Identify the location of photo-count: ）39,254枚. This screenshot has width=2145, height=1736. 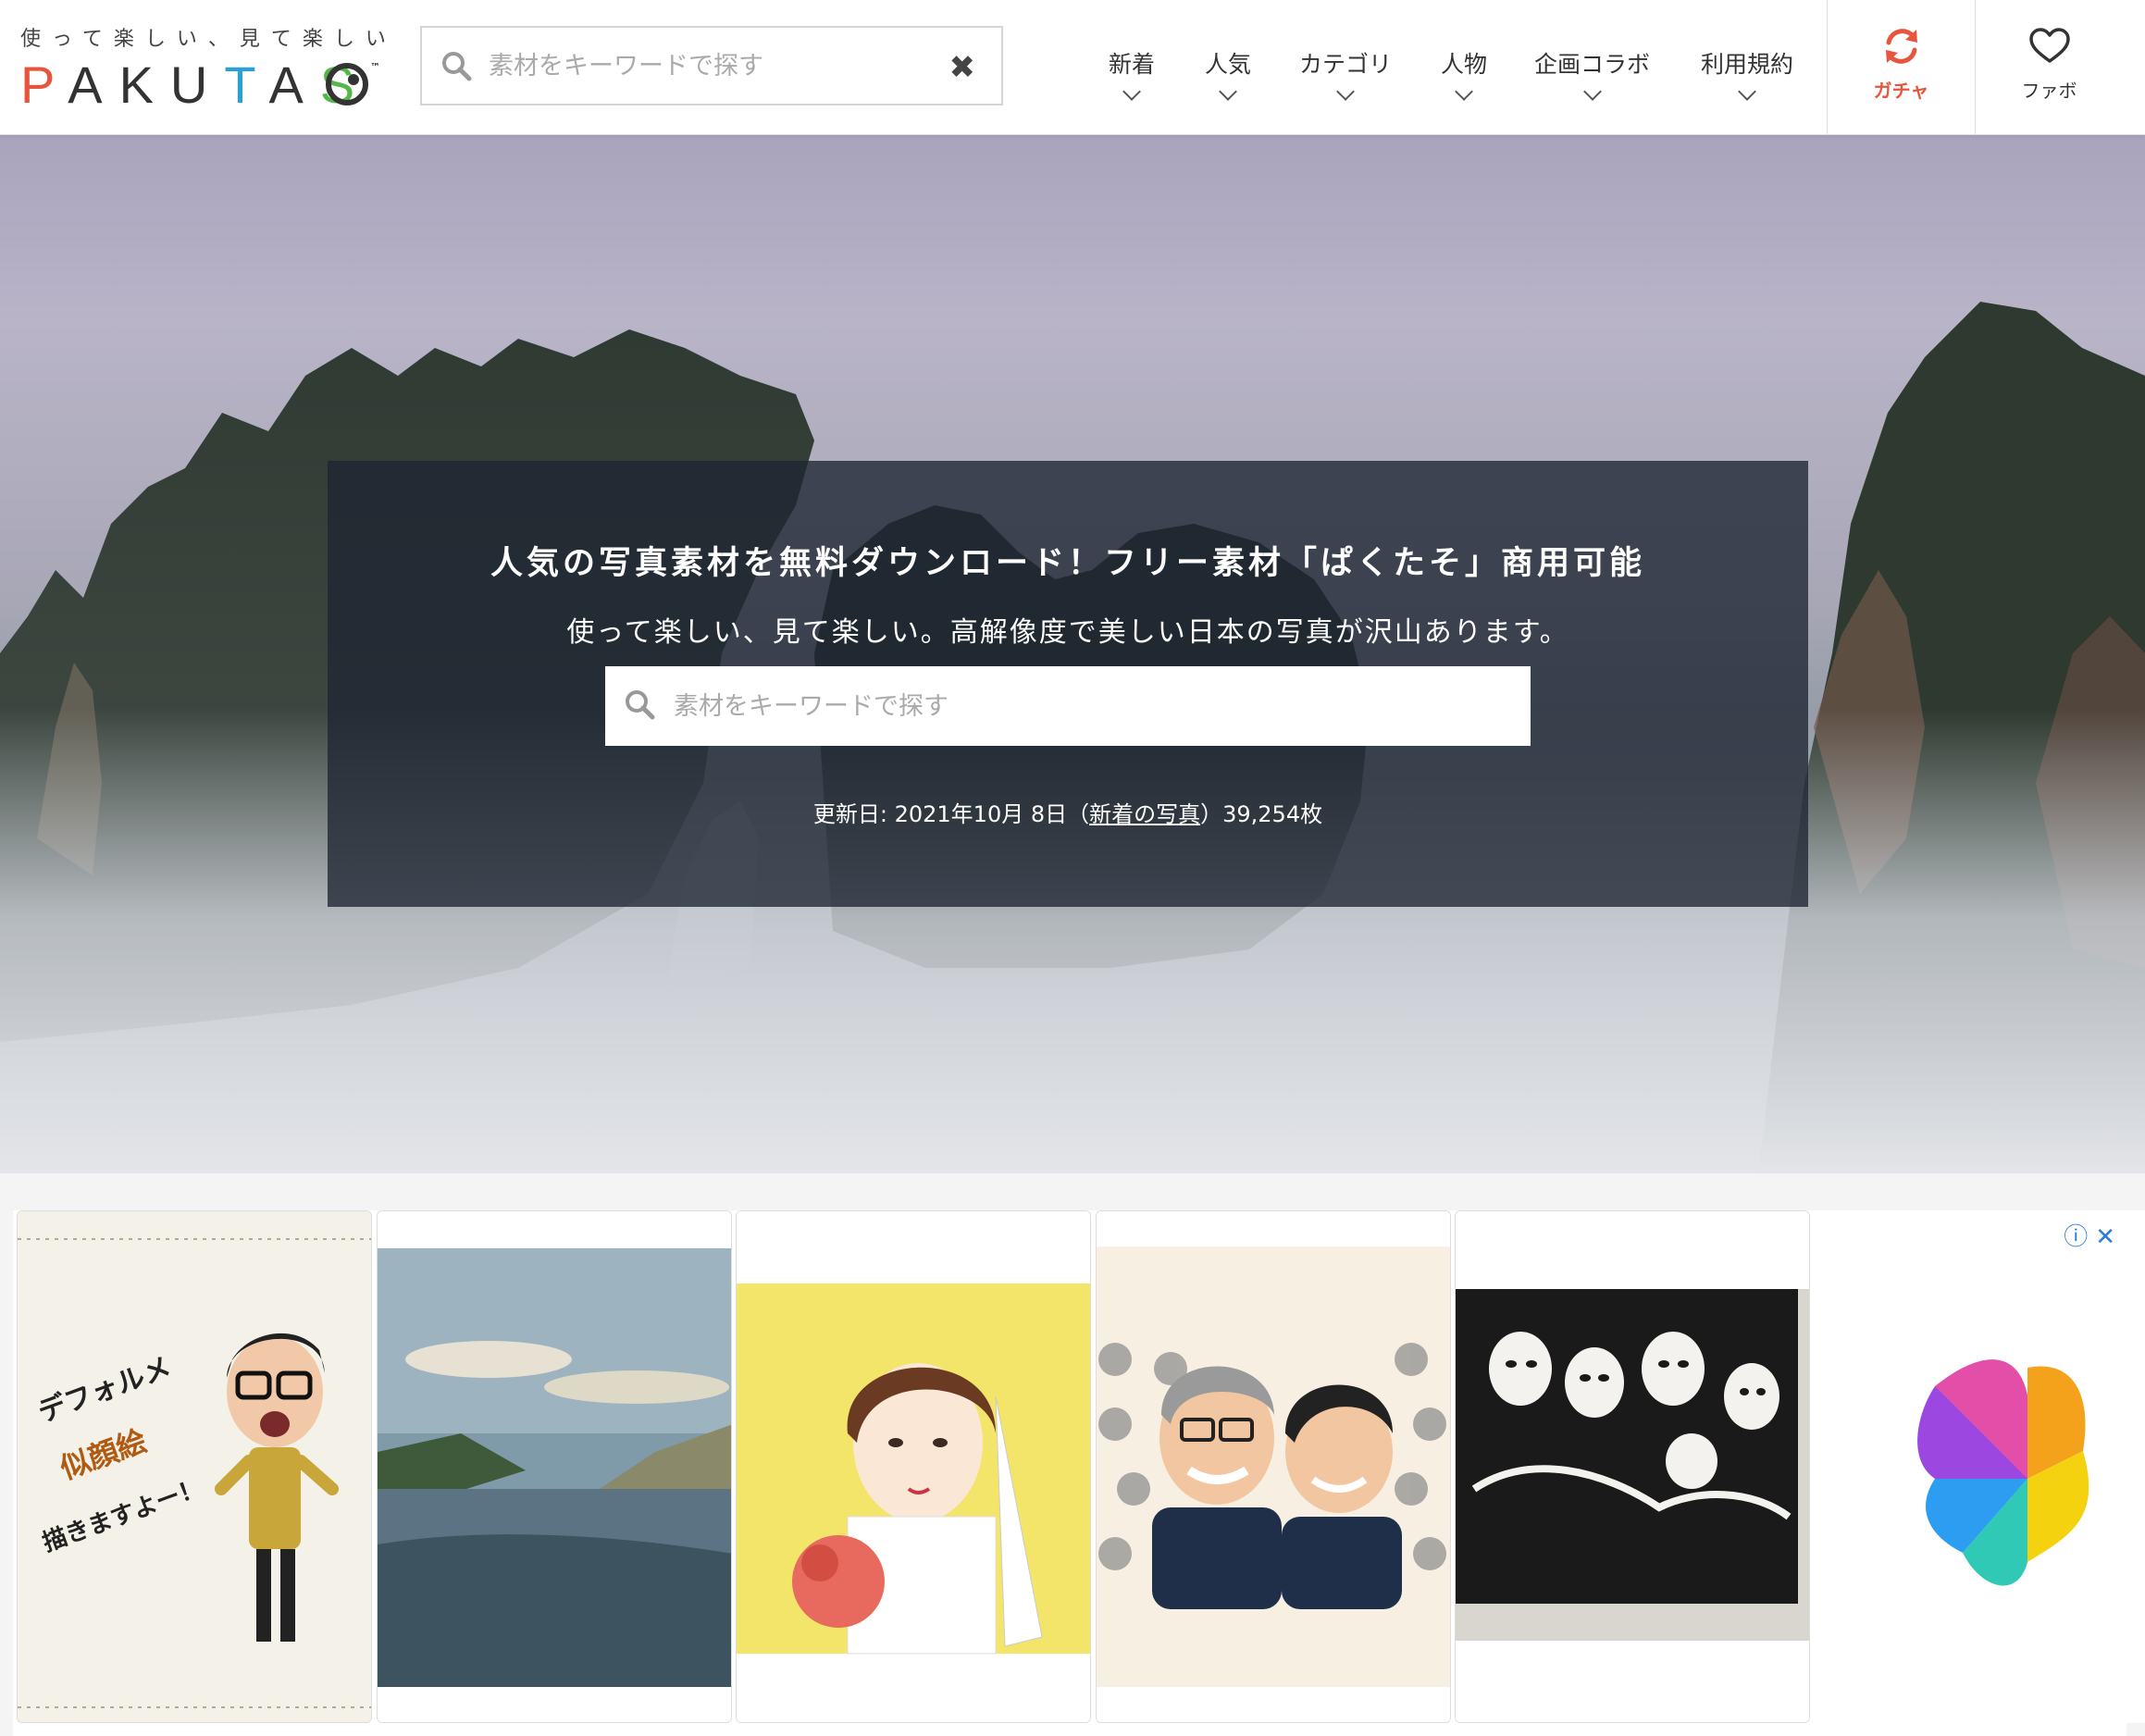
(1261, 814).